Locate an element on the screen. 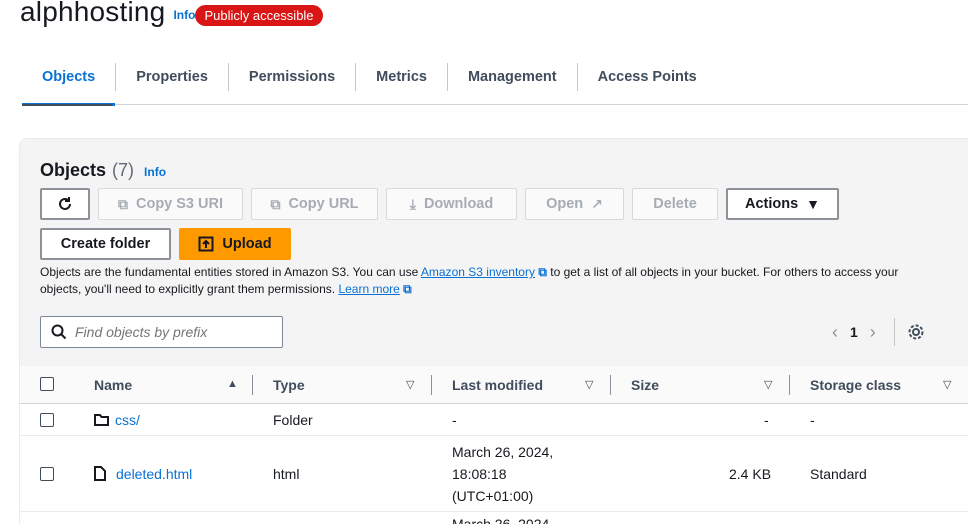  copy-url-label: Copy URL is located at coordinates (323, 204).